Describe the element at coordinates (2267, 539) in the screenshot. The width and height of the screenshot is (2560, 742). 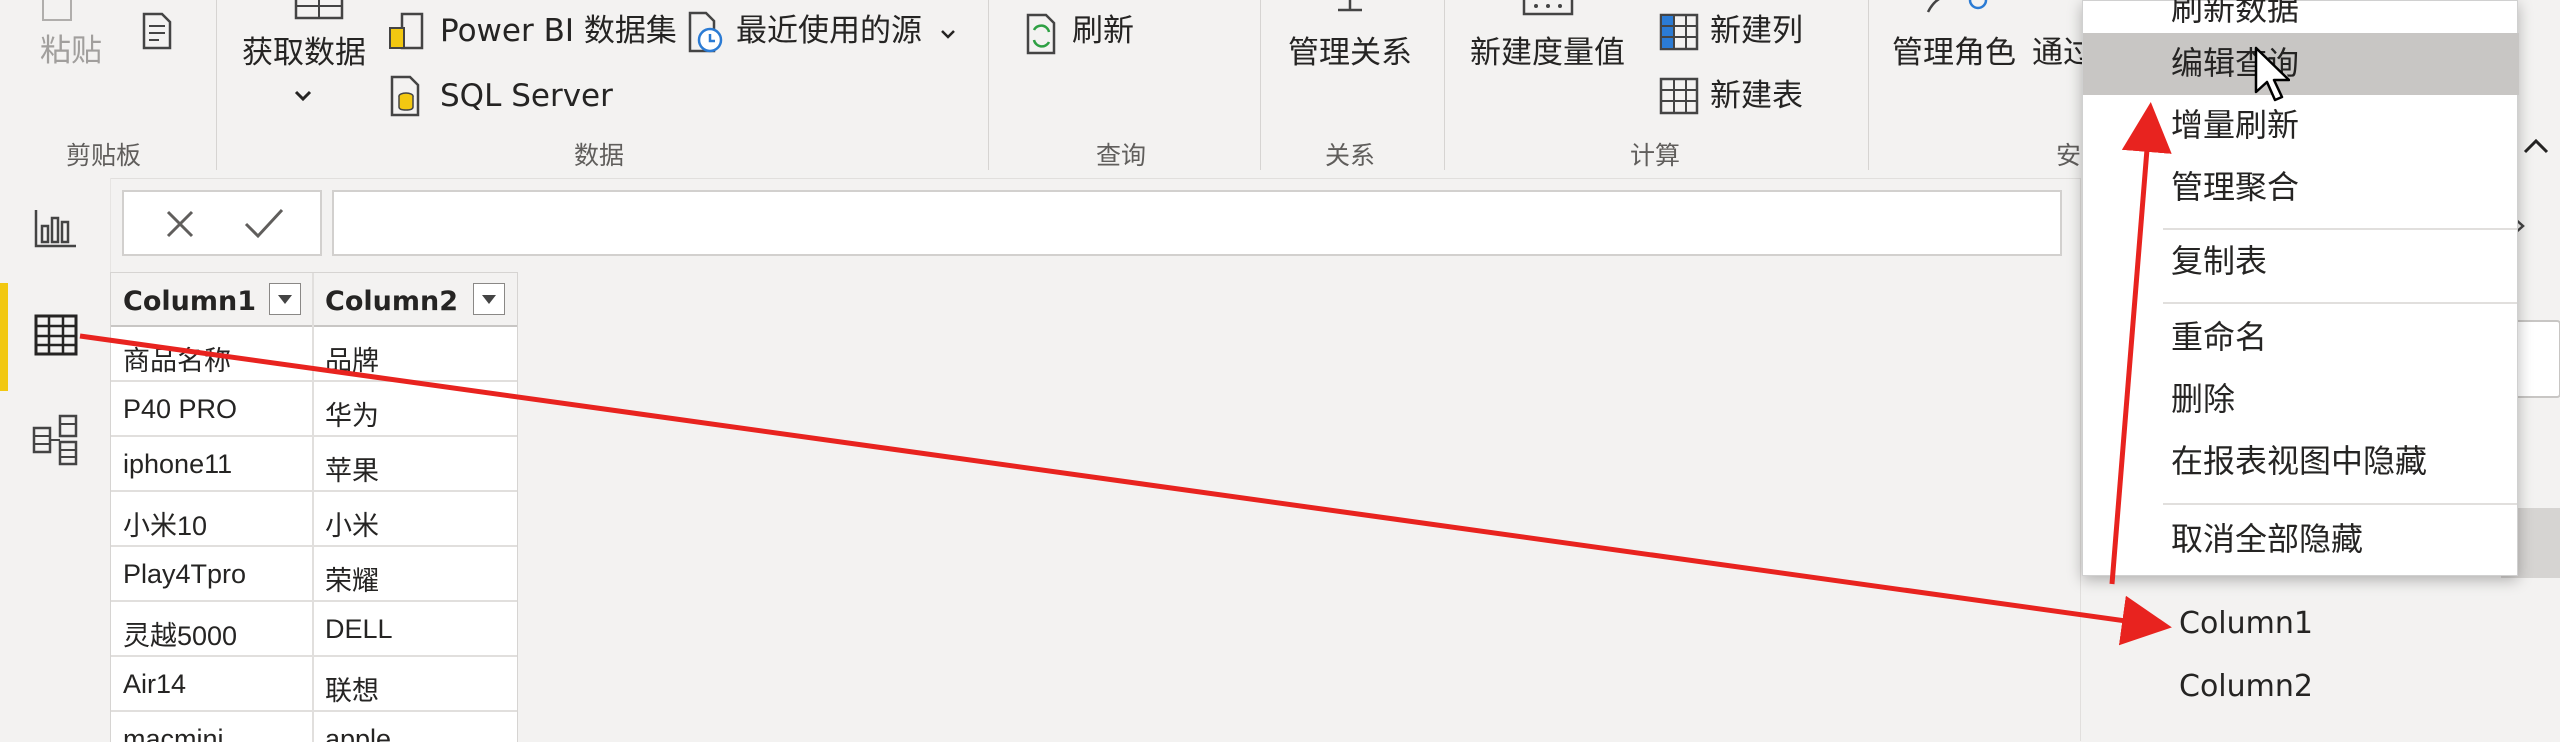
I see `menu-item-label: 取消全部隐藏` at that location.